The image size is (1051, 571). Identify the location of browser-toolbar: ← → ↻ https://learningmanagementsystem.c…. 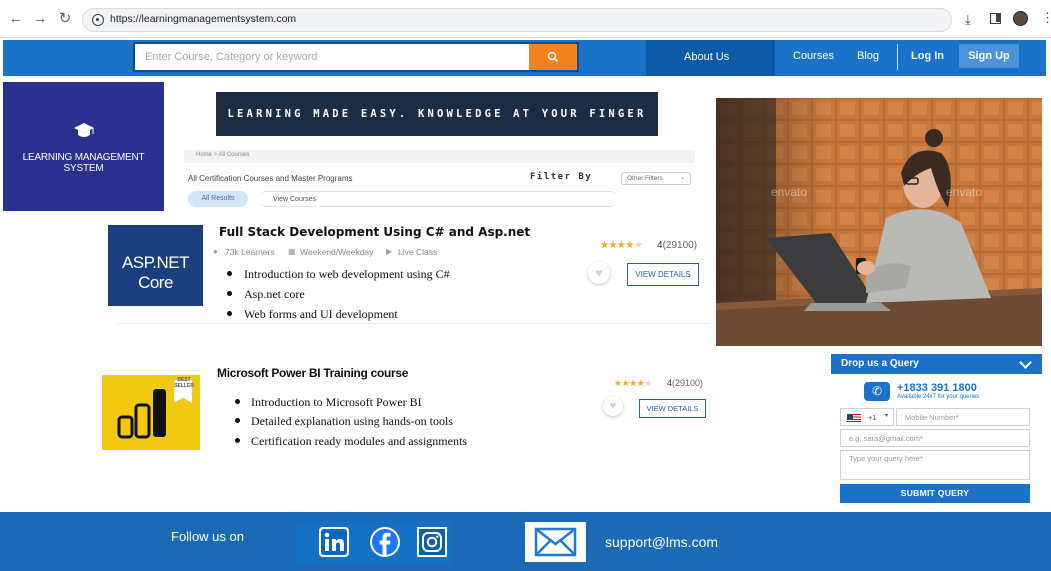
(525, 19).